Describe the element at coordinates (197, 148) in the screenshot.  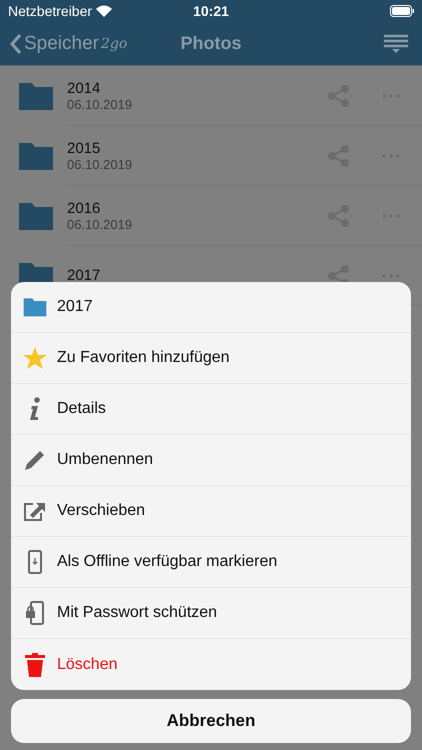
I see `folder-name: 2015` at that location.